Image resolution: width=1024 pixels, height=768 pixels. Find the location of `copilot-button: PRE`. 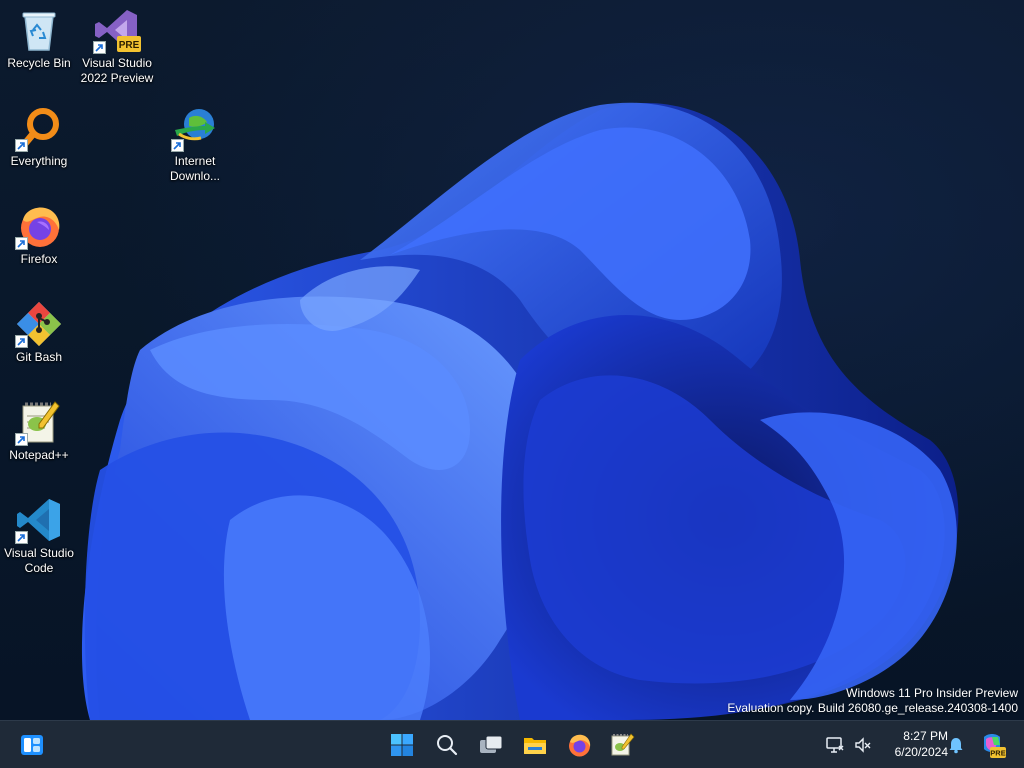

copilot-button: PRE is located at coordinates (992, 745).